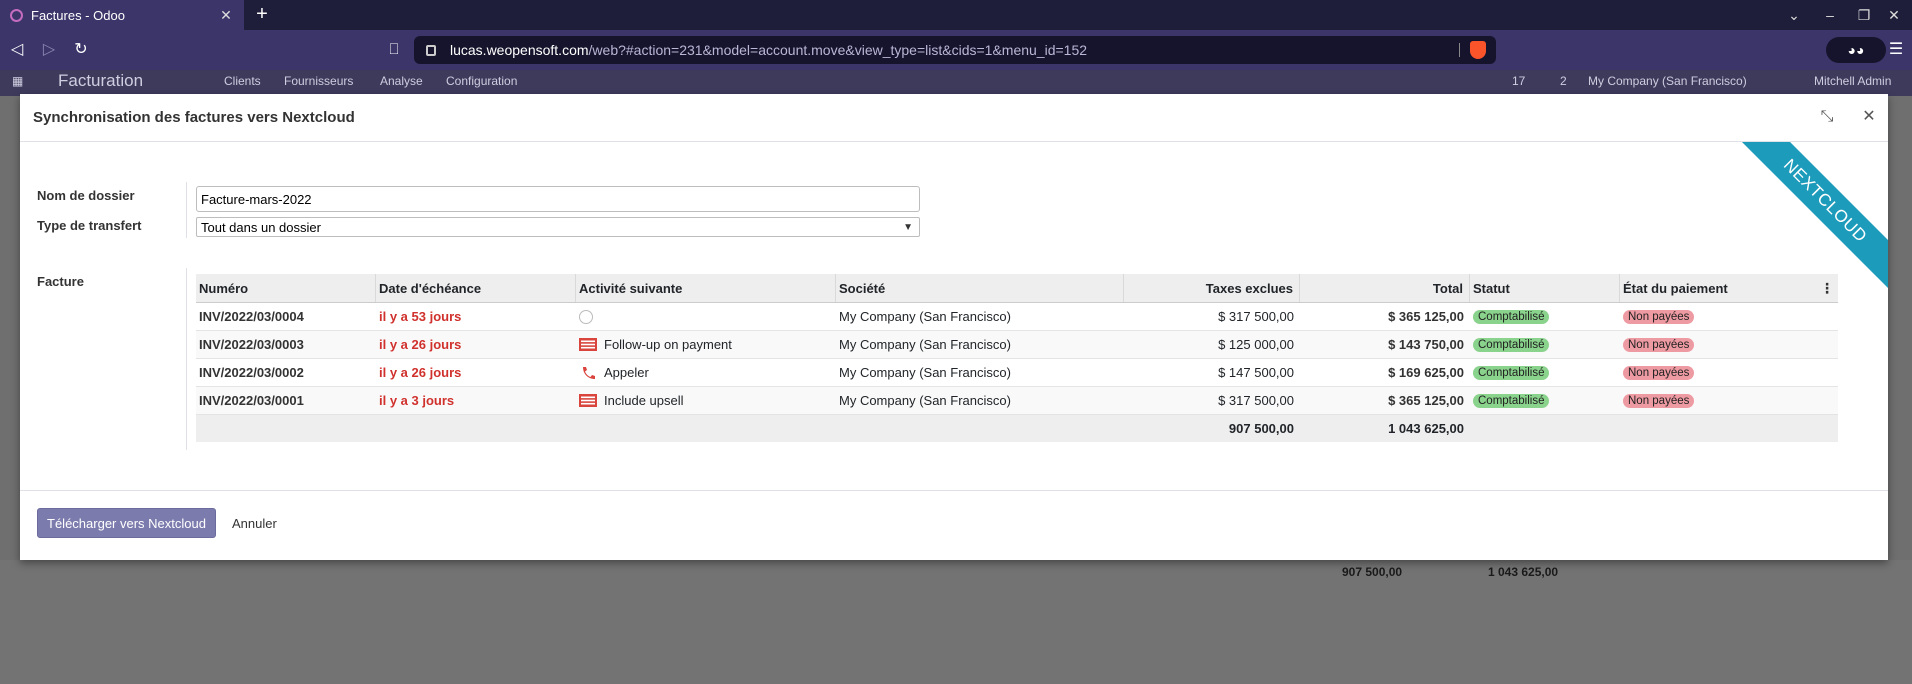 The image size is (1912, 684). I want to click on clock-icon, so click(586, 316).